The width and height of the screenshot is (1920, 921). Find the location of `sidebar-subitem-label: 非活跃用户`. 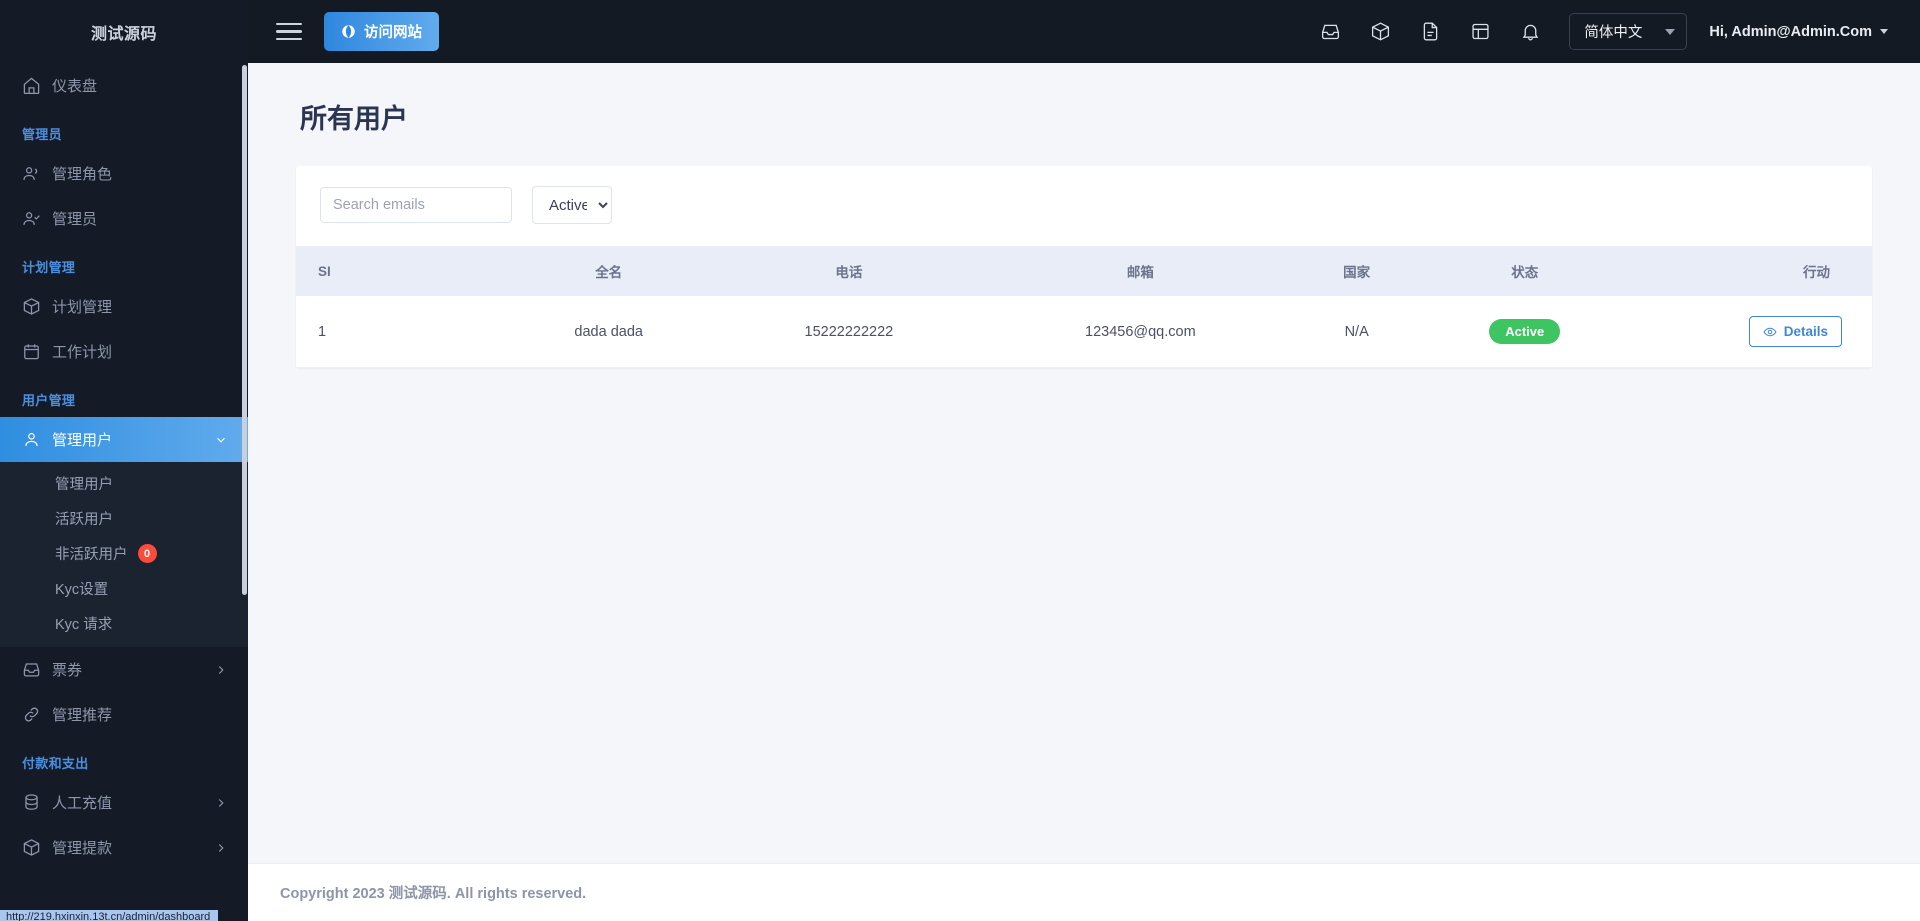

sidebar-subitem-label: 非活跃用户 is located at coordinates (91, 555).